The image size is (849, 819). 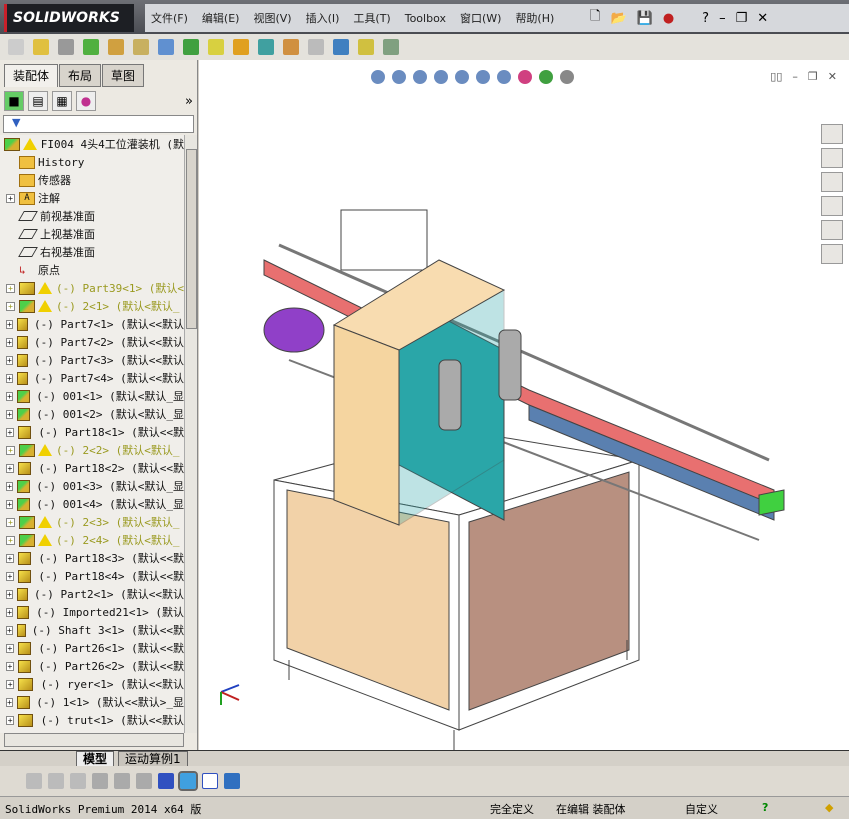 I want to click on table-icon, so click(x=210, y=781).